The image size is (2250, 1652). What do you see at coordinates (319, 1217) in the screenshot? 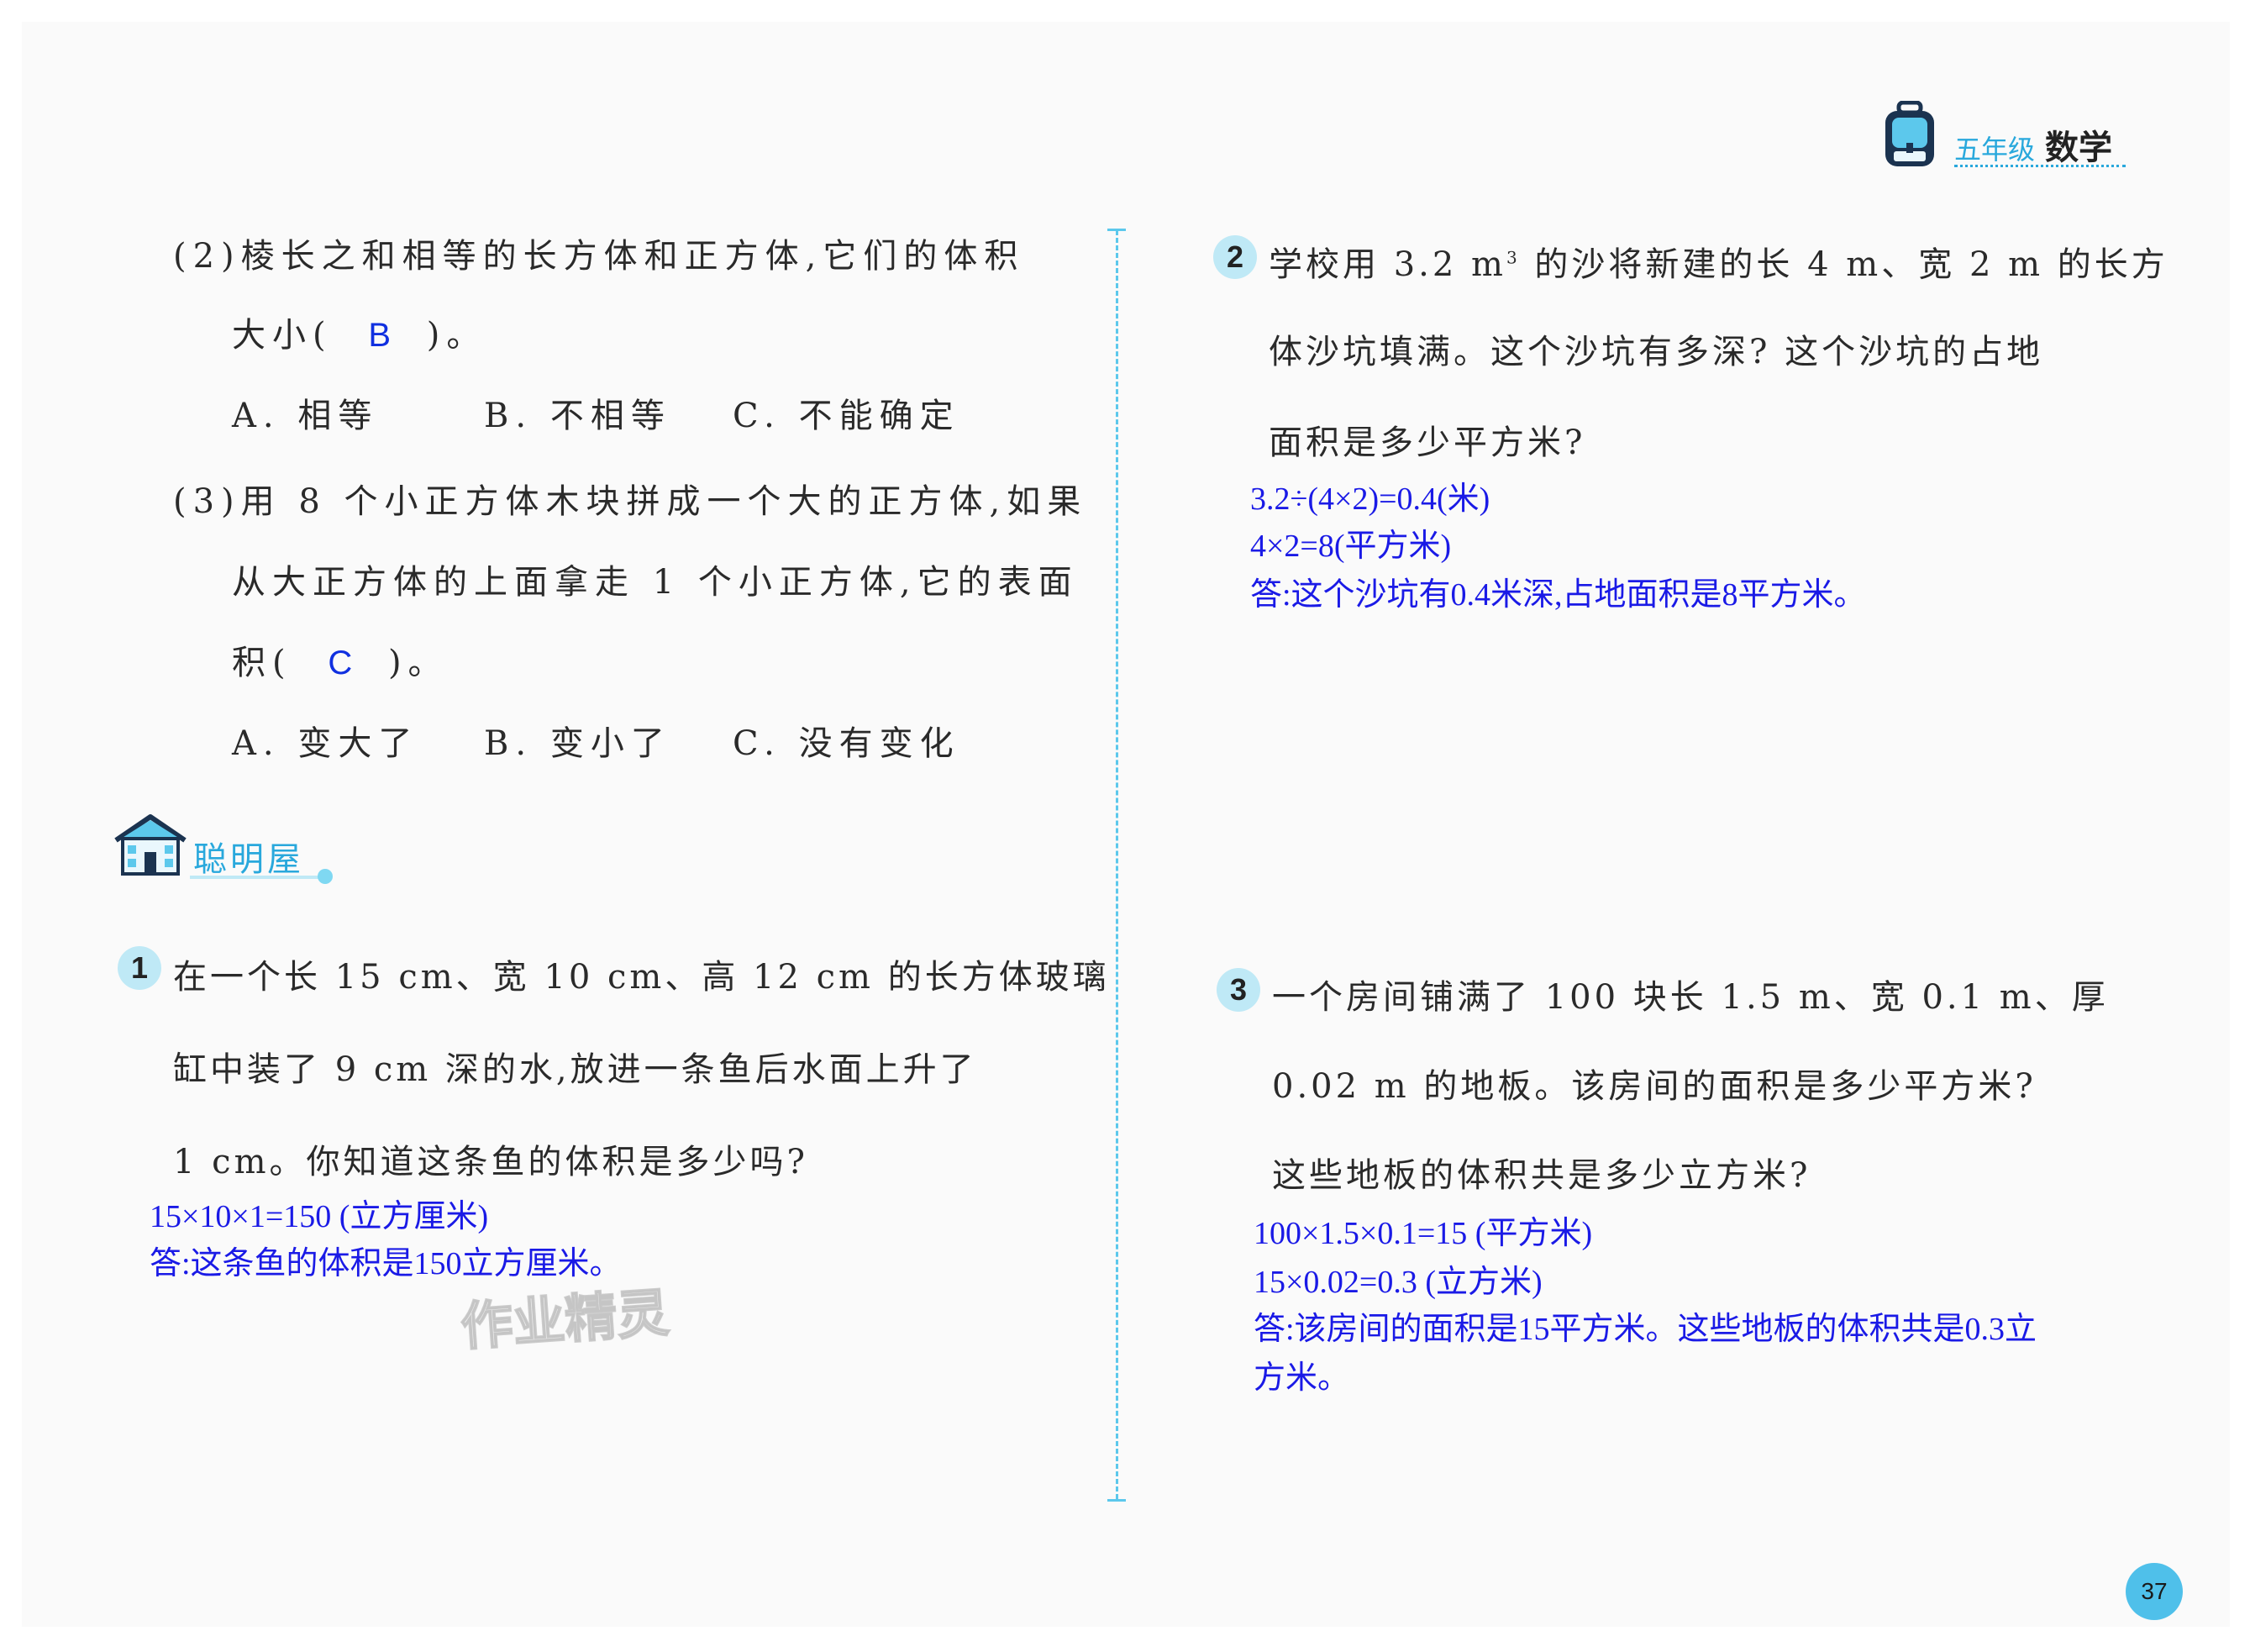
I see `p1-solution-1: 15×10×1=150 (立方厘米)` at bounding box center [319, 1217].